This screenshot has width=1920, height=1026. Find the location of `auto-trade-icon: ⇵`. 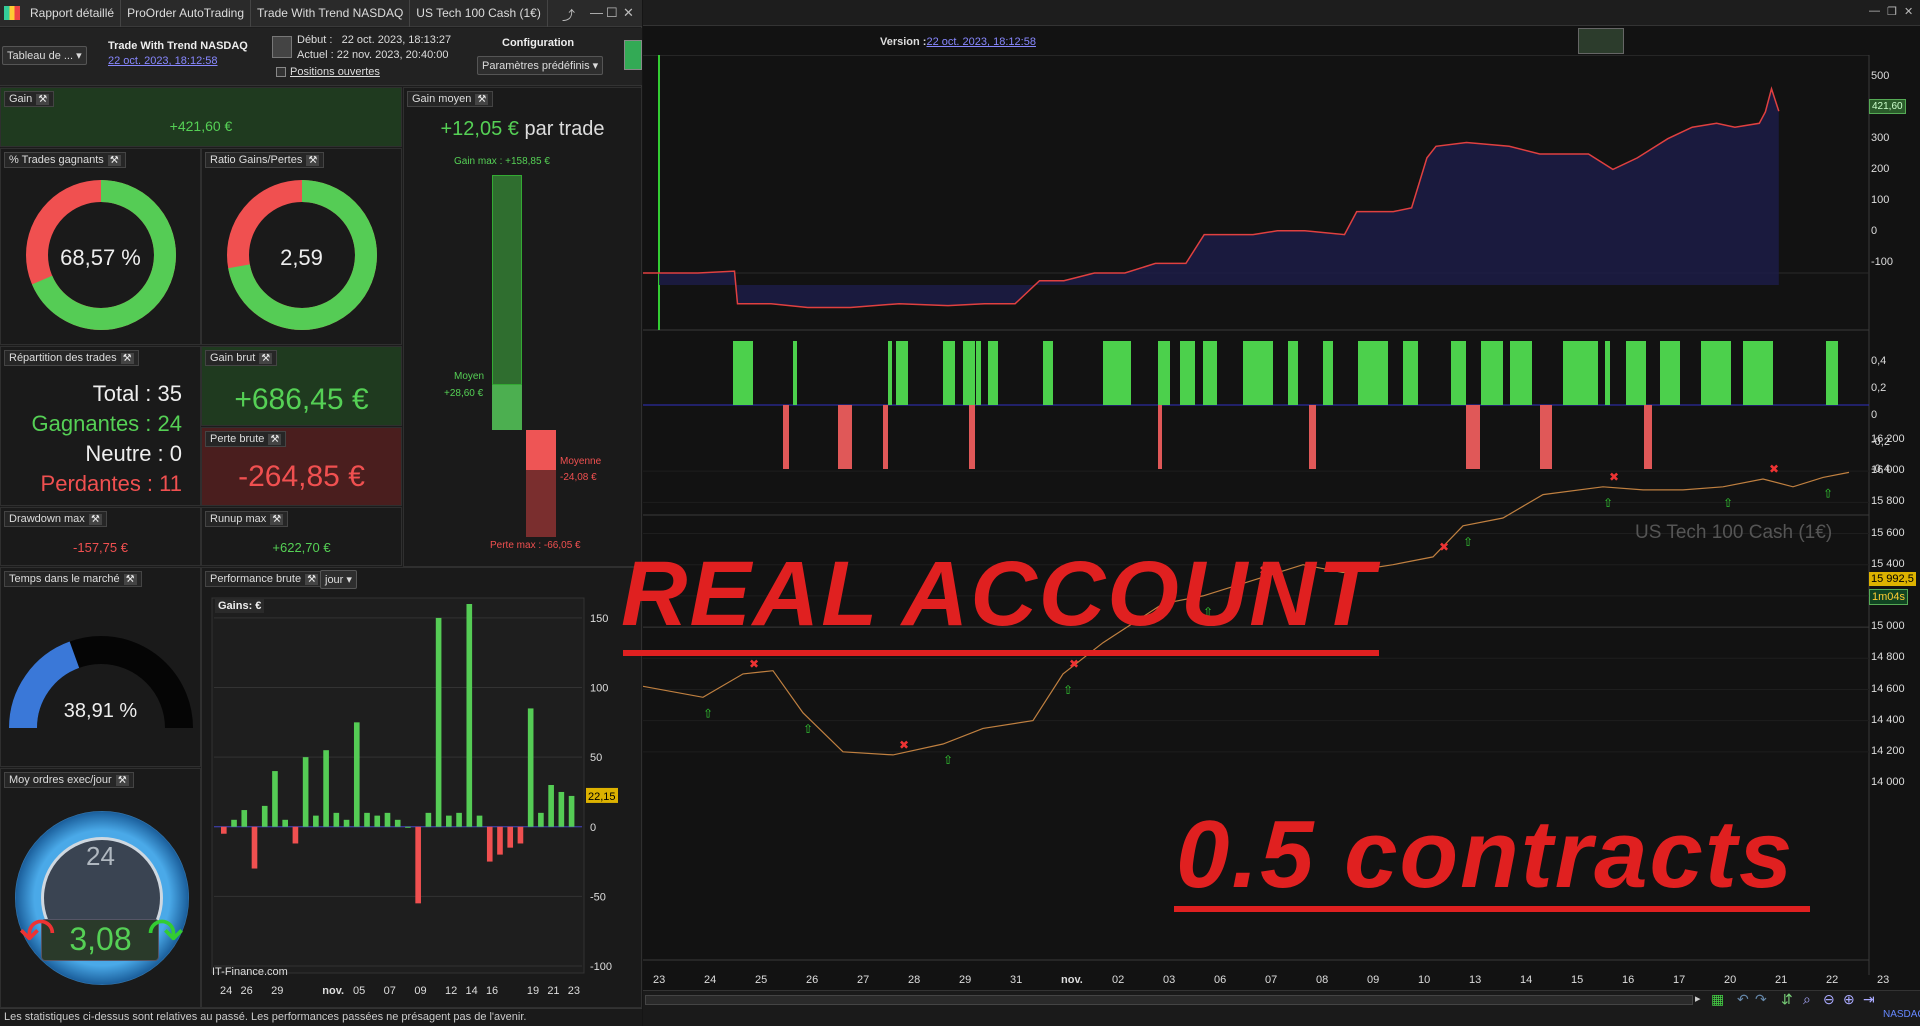

auto-trade-icon: ⇵ is located at coordinates (1787, 999).